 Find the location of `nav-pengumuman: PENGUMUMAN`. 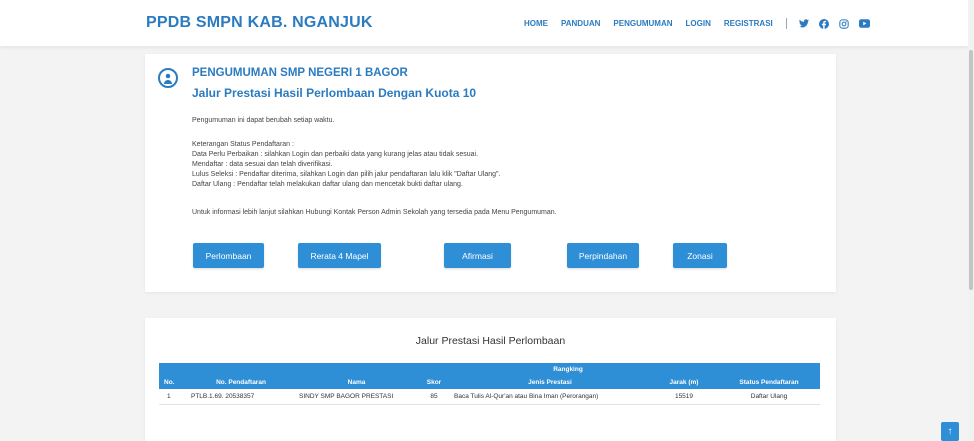

nav-pengumuman: PENGUMUMAN is located at coordinates (642, 23).